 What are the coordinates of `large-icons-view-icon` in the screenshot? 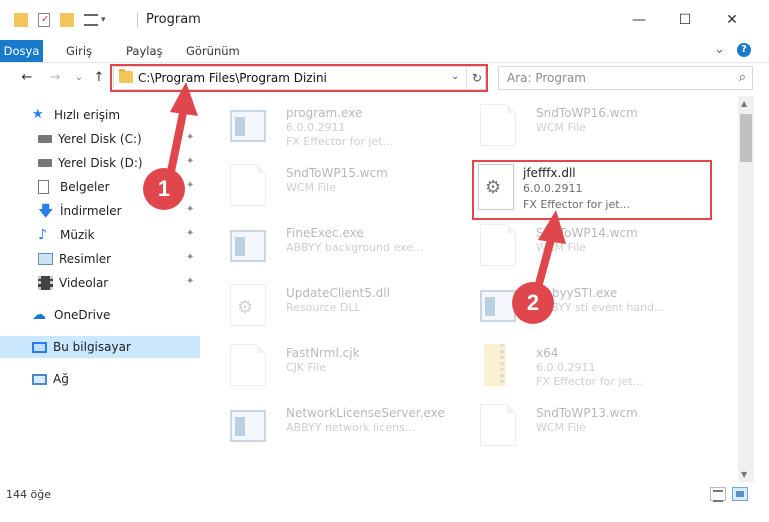 It's located at (740, 494).